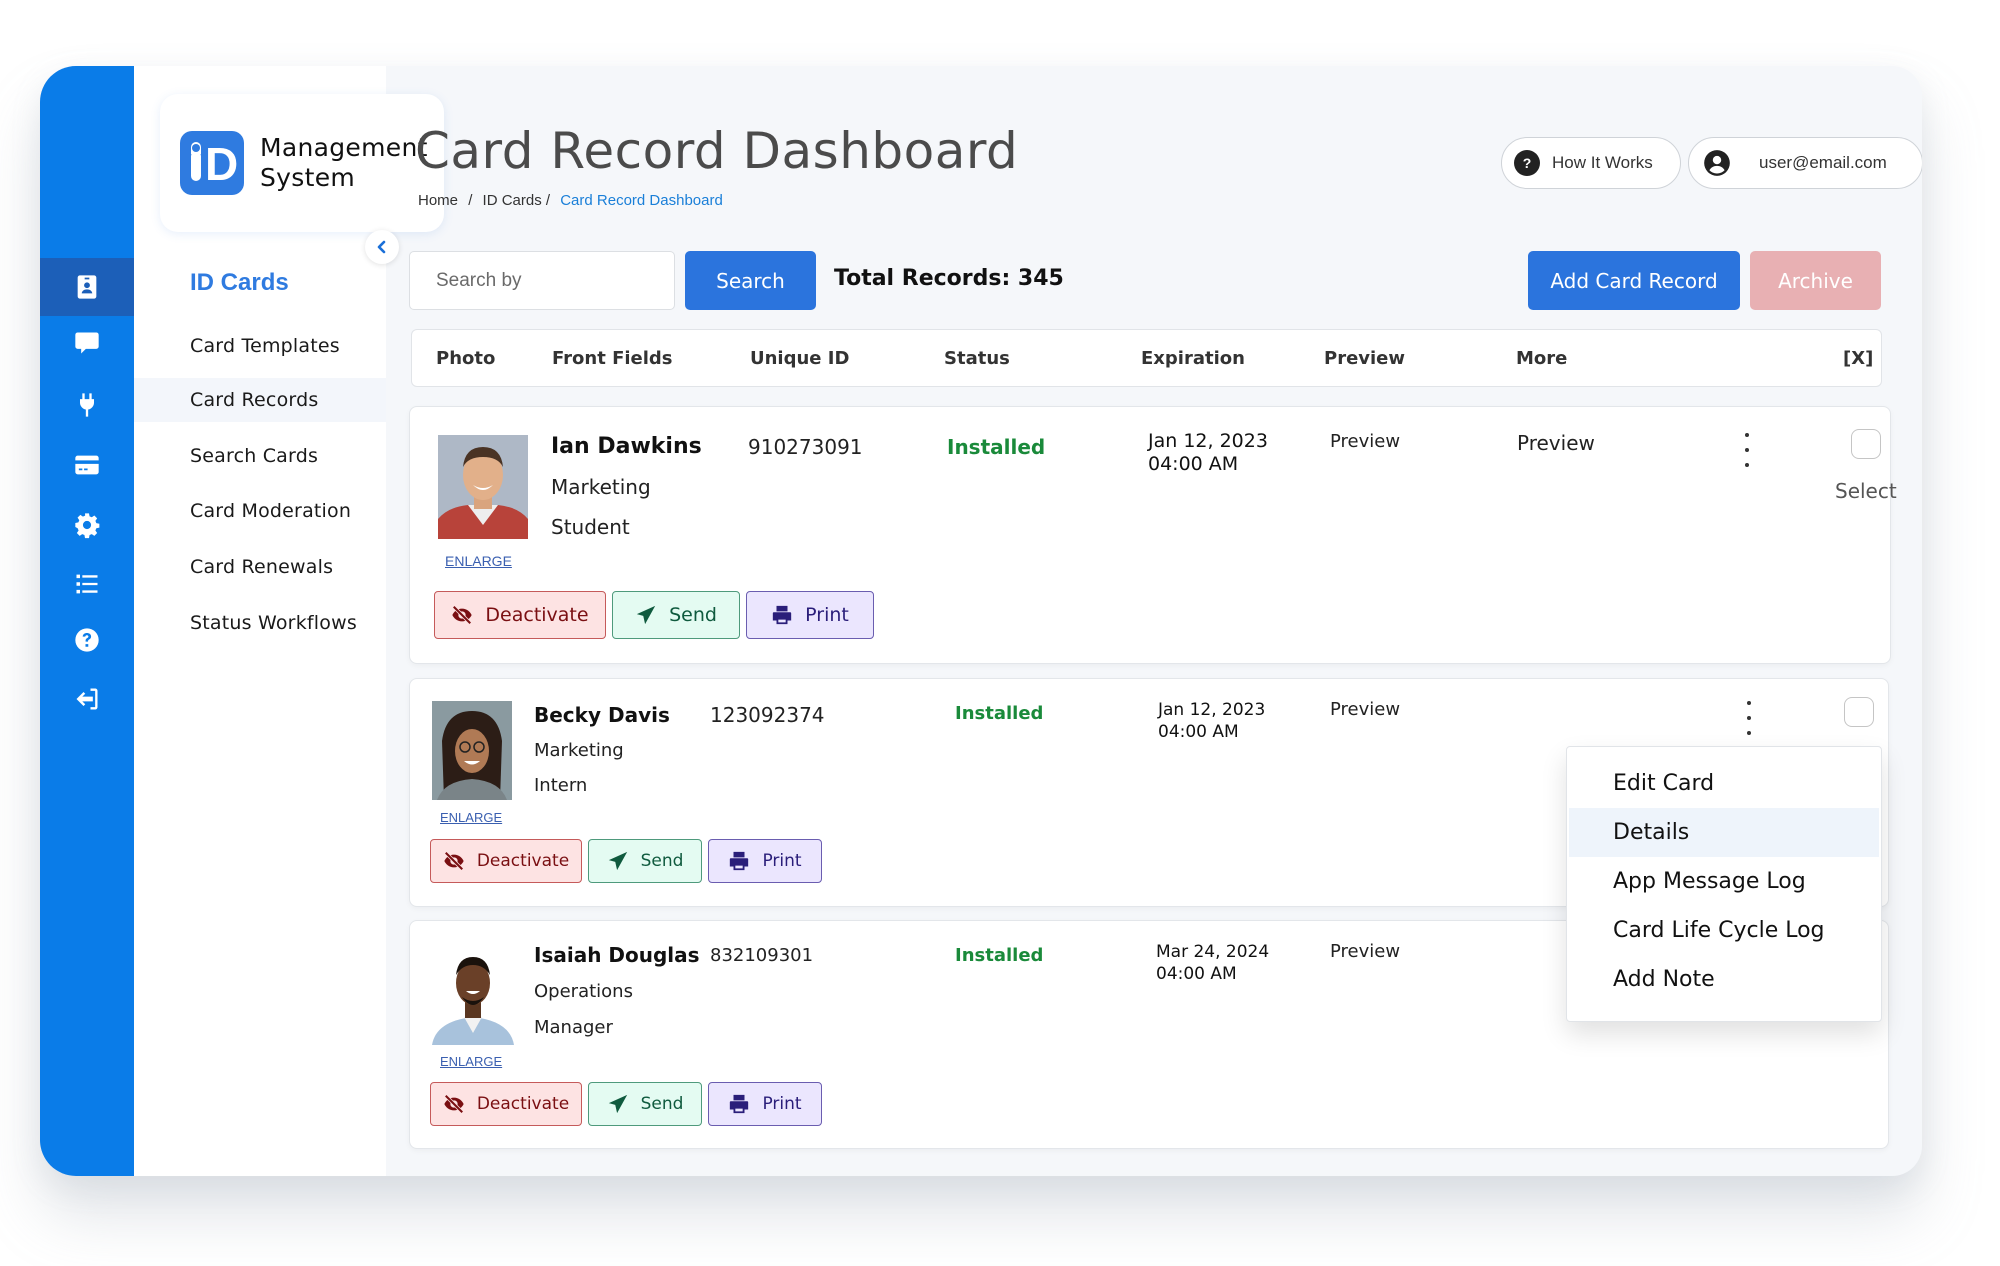  I want to click on column-expiration: Expiration, so click(1193, 358).